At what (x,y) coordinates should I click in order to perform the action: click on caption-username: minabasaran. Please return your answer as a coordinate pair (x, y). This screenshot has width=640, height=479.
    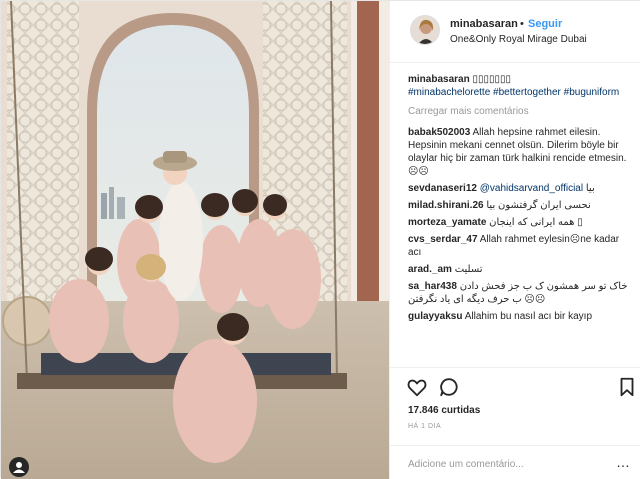
    Looking at the image, I should click on (439, 79).